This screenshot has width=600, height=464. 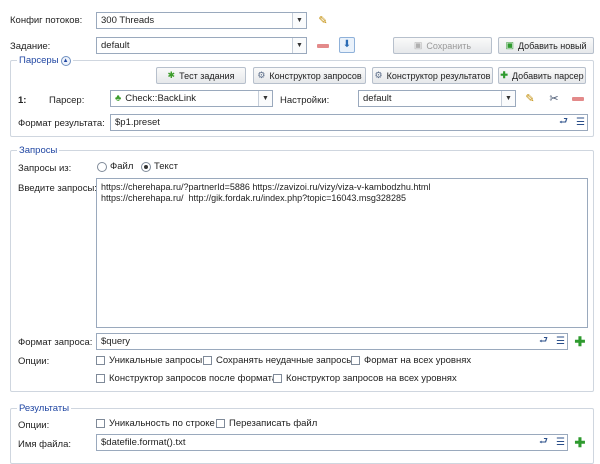 I want to click on add-parser-button: ✚ Добавить парсер, so click(x=542, y=75).